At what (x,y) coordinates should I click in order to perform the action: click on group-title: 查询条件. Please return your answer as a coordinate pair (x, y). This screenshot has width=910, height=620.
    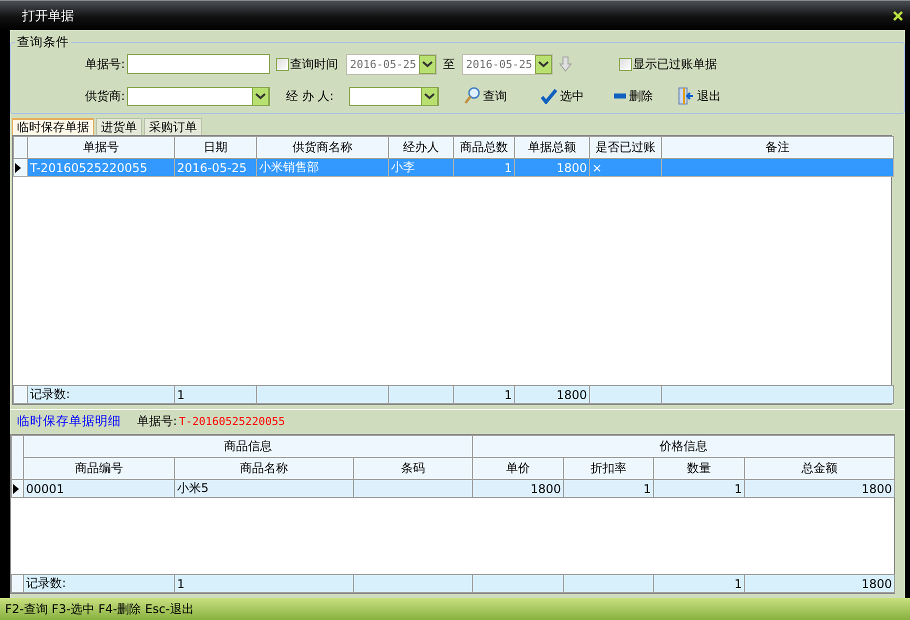
    Looking at the image, I should click on (43, 42).